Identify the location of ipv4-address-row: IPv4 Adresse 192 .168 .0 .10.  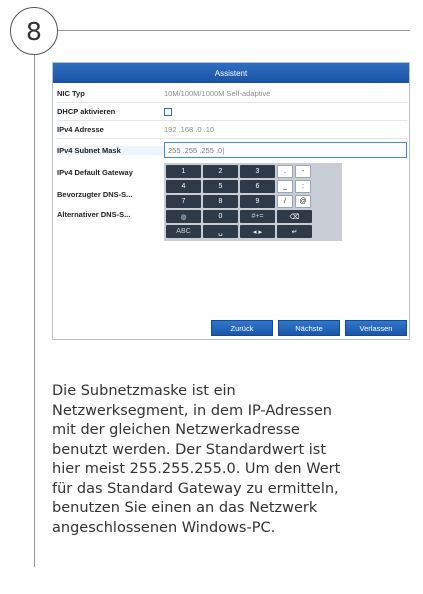
(232, 130).